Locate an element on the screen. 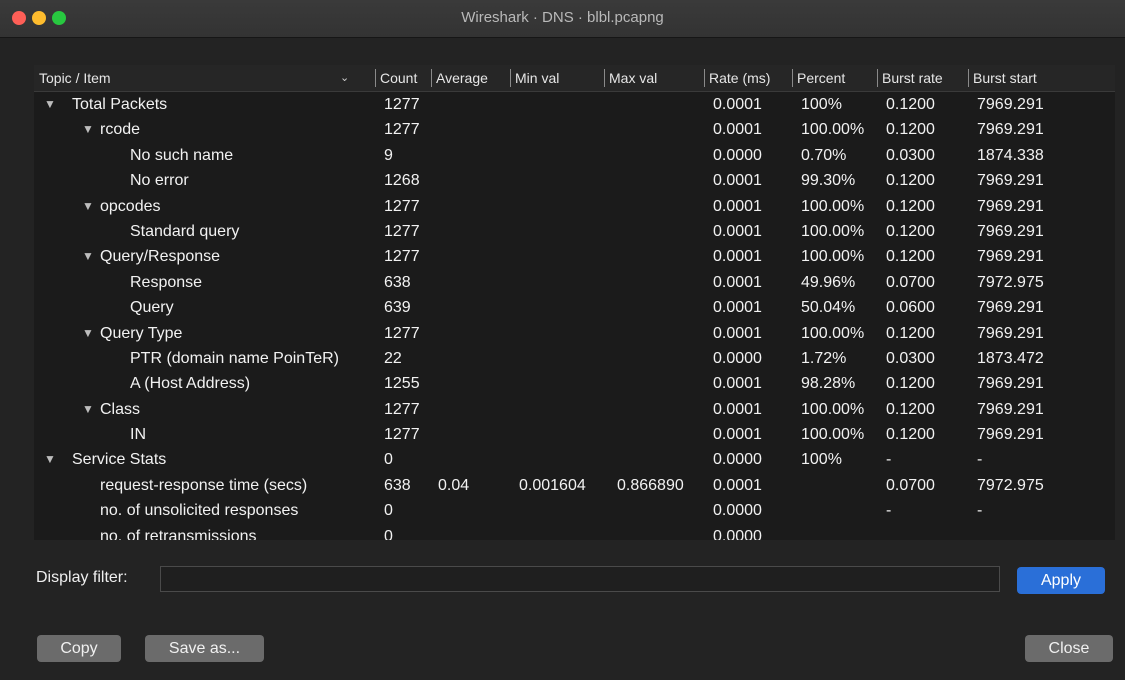 This screenshot has height=680, width=1125. column-header-rate: Rate (ms) is located at coordinates (747, 78).